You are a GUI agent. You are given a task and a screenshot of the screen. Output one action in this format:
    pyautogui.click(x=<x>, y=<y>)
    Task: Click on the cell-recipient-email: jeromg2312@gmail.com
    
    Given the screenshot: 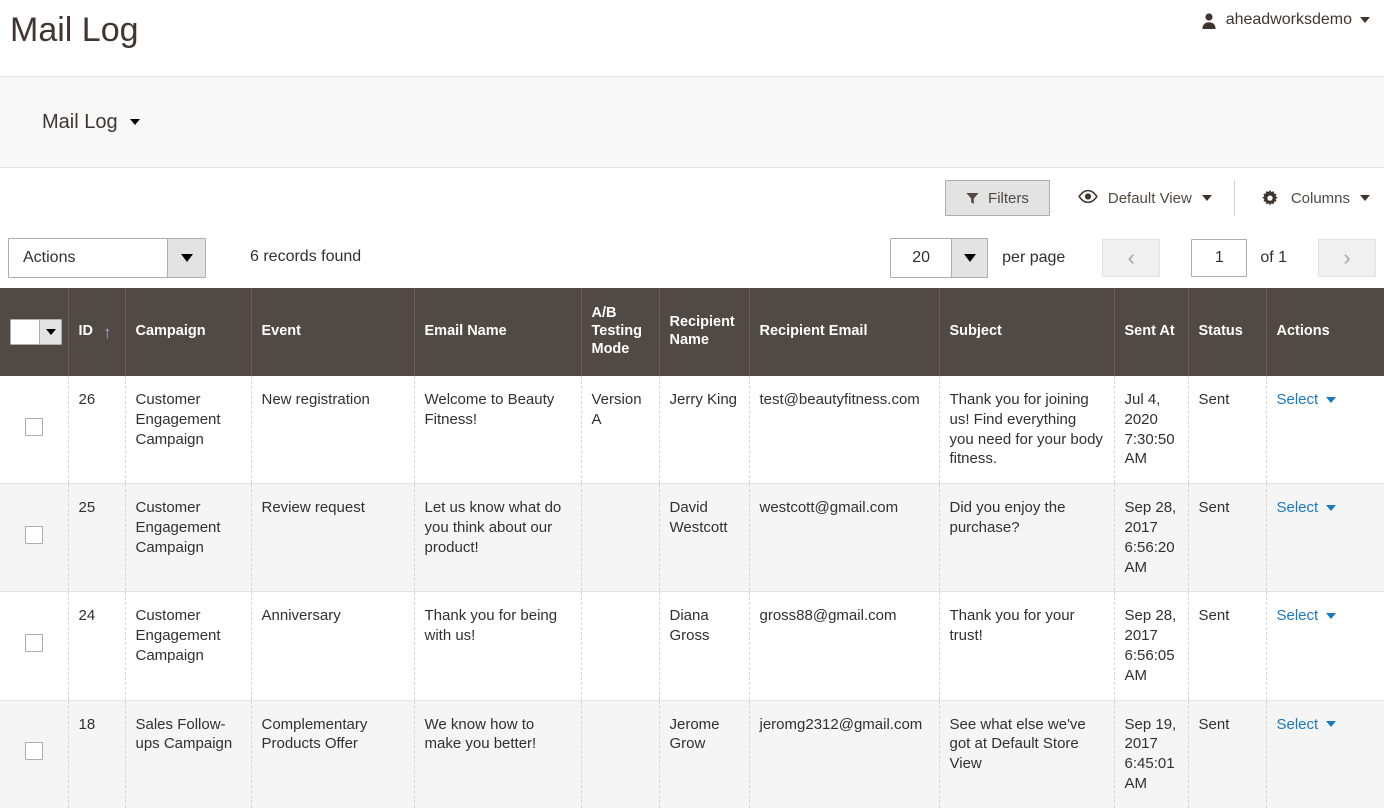 What is the action you would take?
    pyautogui.click(x=844, y=754)
    